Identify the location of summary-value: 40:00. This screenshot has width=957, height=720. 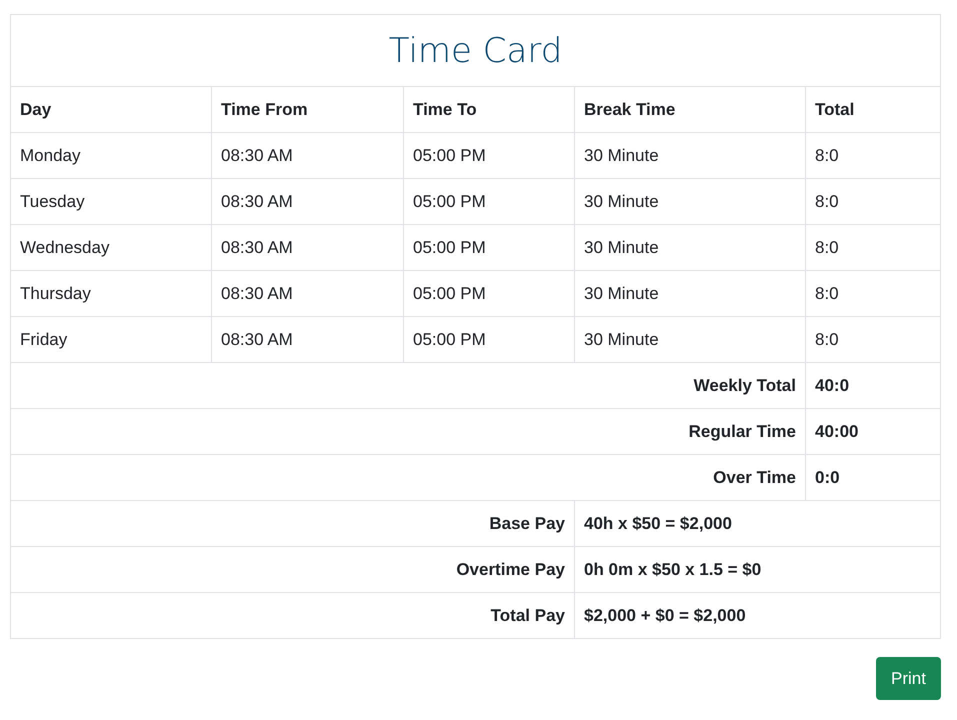
(873, 431).